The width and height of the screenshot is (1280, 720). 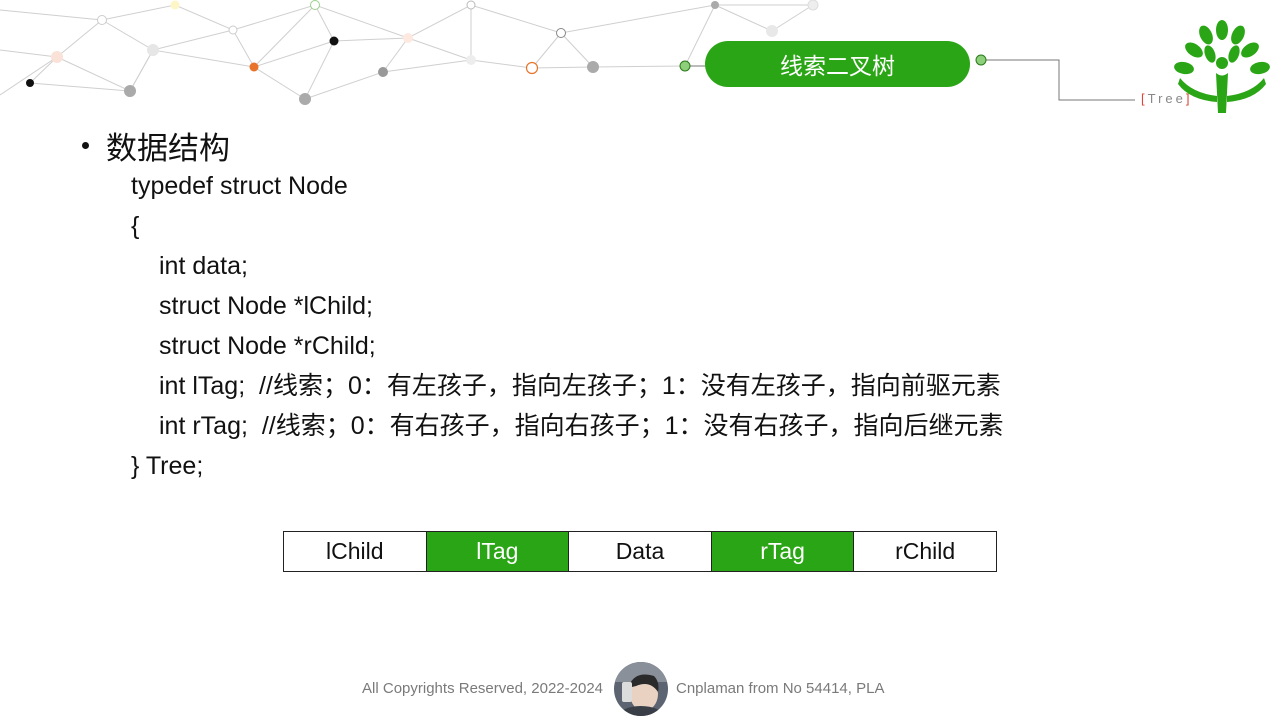 I want to click on code-line: typedef struct Node, so click(x=239, y=186).